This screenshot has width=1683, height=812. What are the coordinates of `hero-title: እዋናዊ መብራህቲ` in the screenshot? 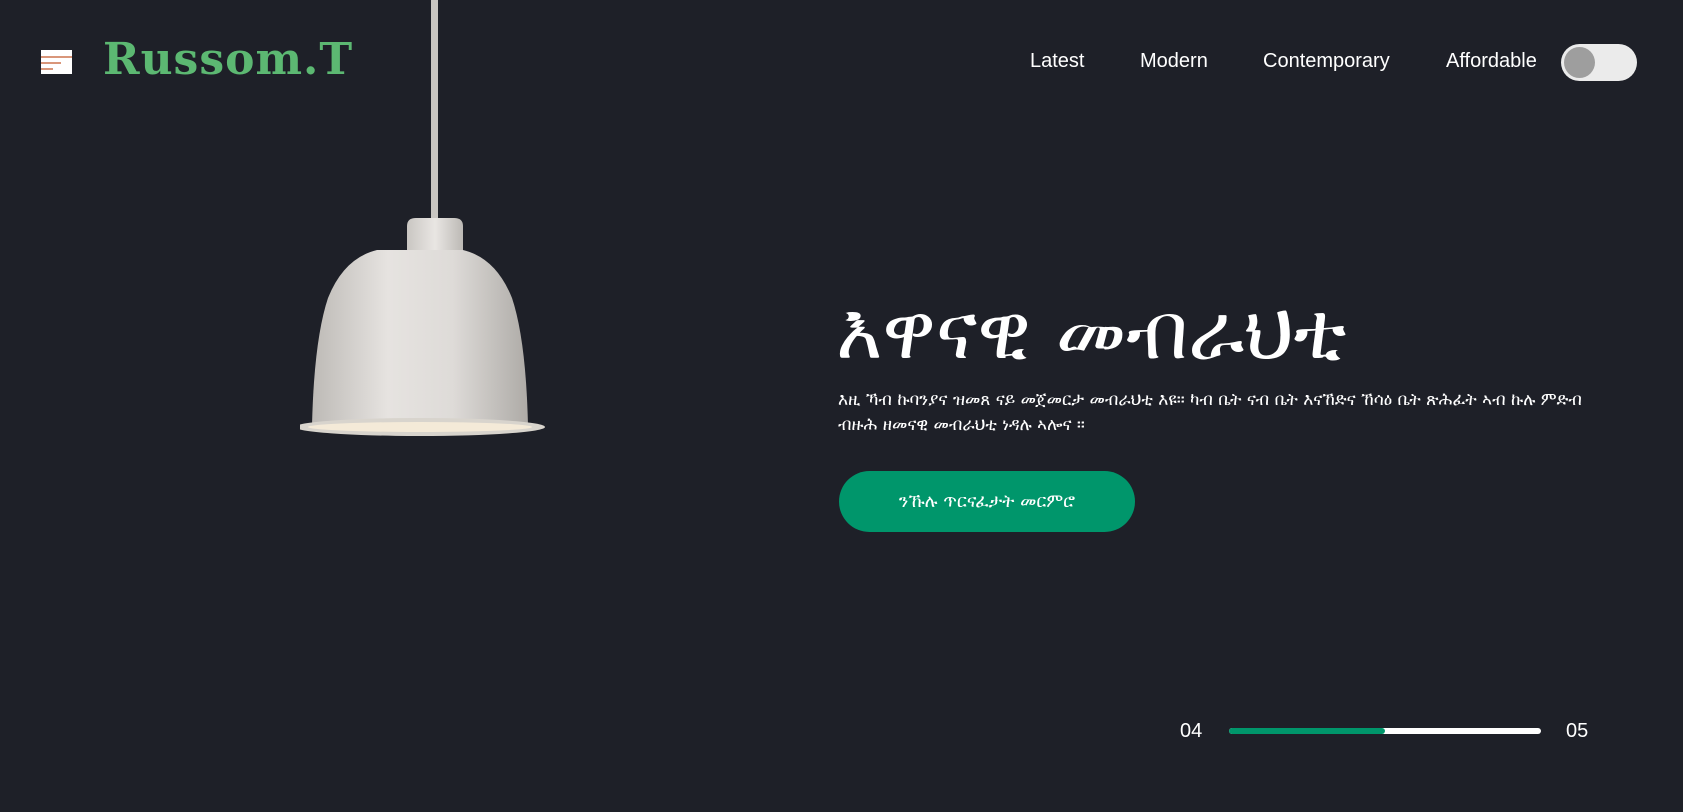 It's located at (1091, 332).